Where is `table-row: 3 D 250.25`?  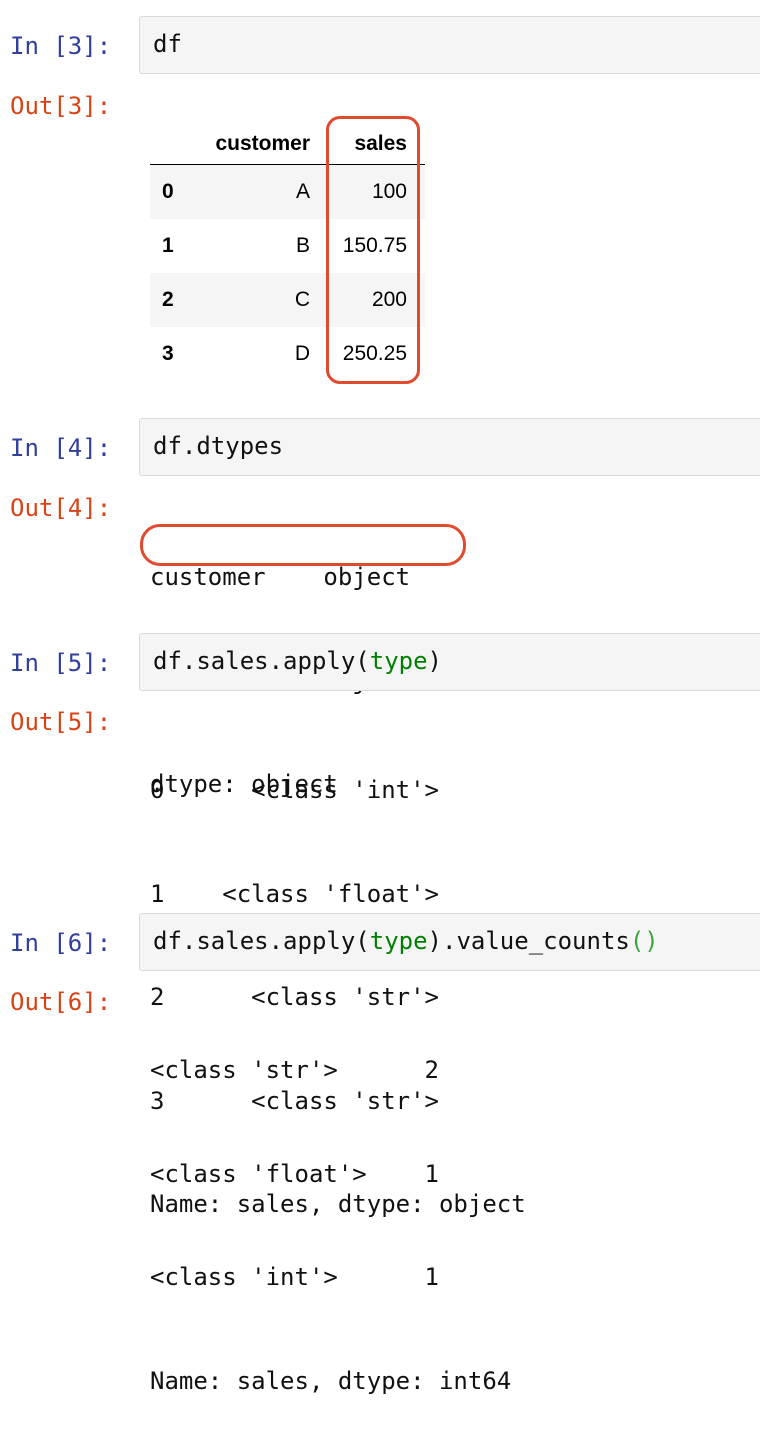
table-row: 3 D 250.25 is located at coordinates (287, 354).